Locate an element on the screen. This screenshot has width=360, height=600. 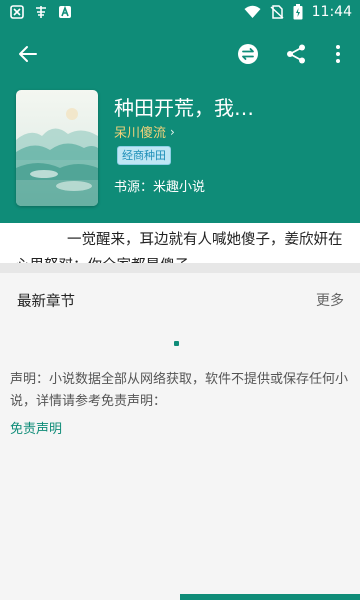
wifi-icon is located at coordinates (252, 11).